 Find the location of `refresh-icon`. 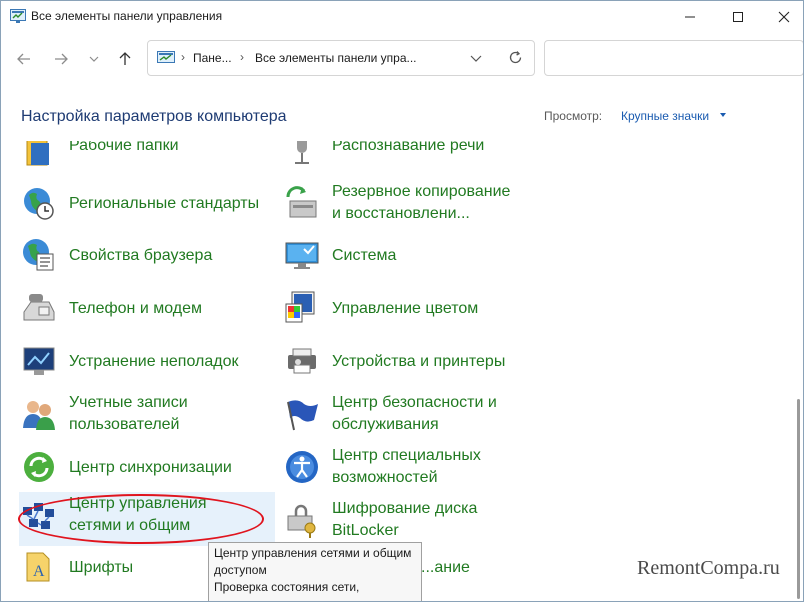

refresh-icon is located at coordinates (515, 57).